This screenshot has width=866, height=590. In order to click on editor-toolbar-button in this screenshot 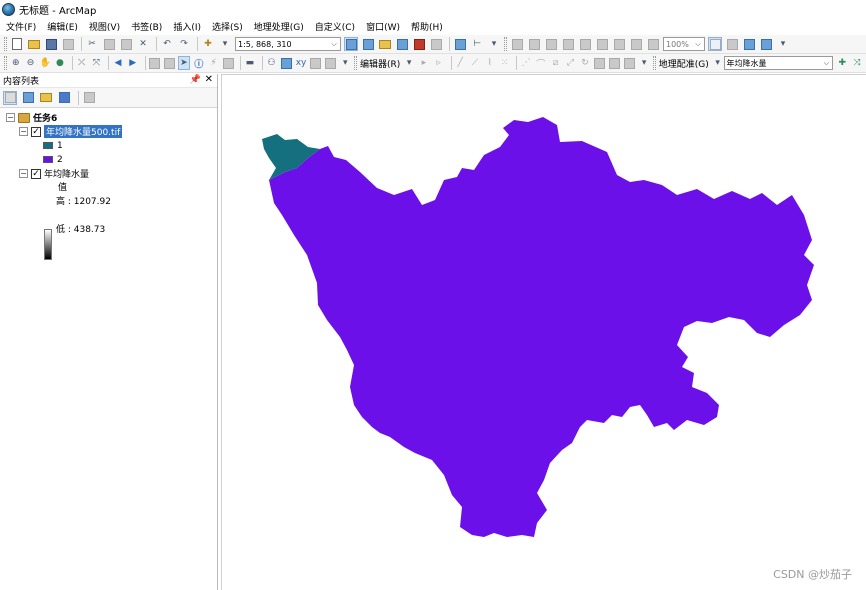, I will do `click(351, 44)`.